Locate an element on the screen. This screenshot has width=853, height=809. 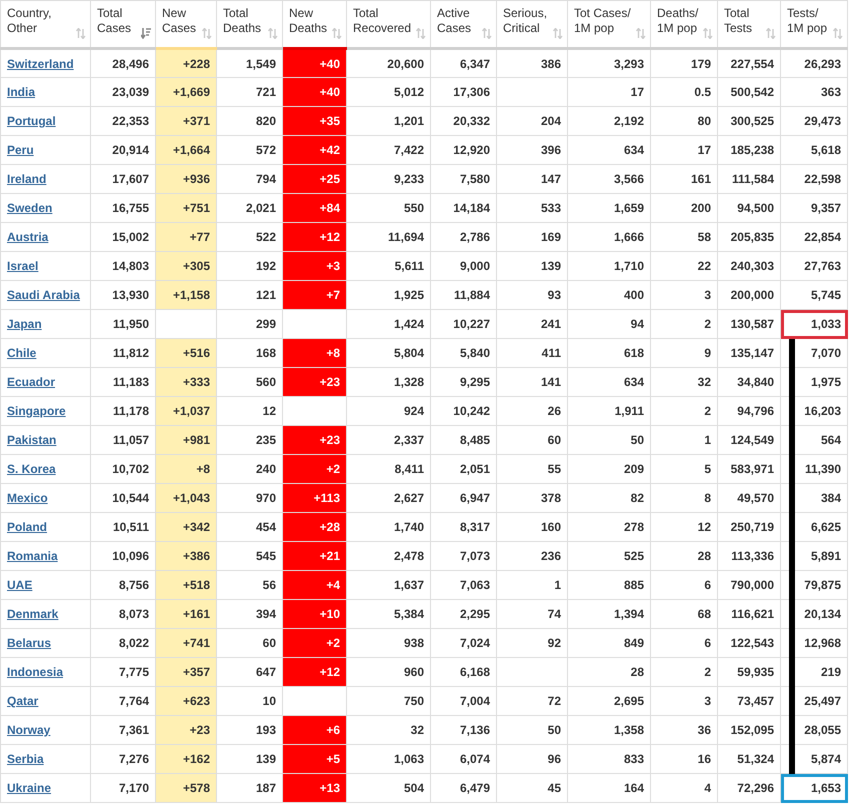
table-cell: 618 is located at coordinates (609, 353).